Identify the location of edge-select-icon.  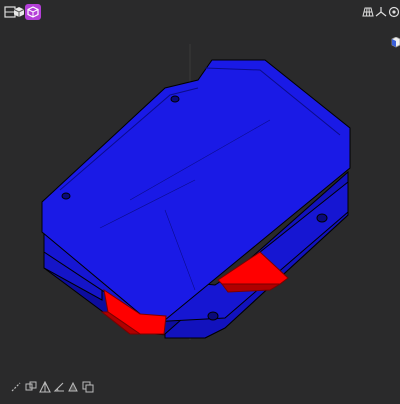
(31, 387).